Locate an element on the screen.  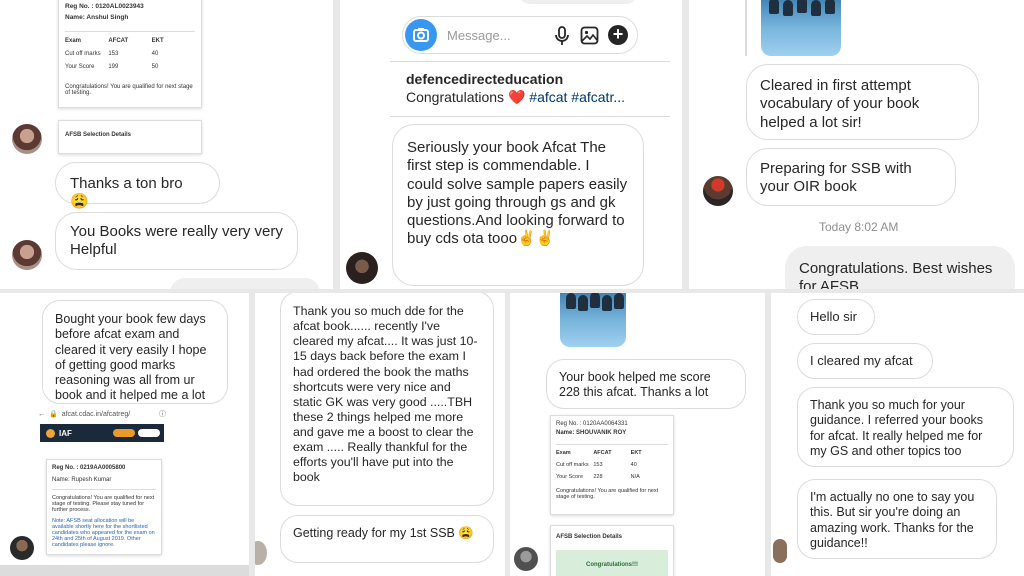
iaf-logo-icon is located at coordinates (50, 433).